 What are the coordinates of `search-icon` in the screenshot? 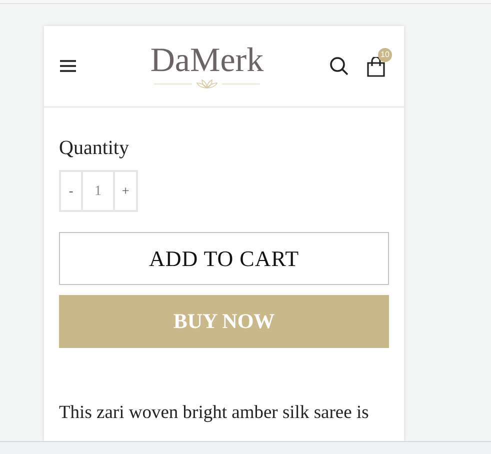 It's located at (339, 66).